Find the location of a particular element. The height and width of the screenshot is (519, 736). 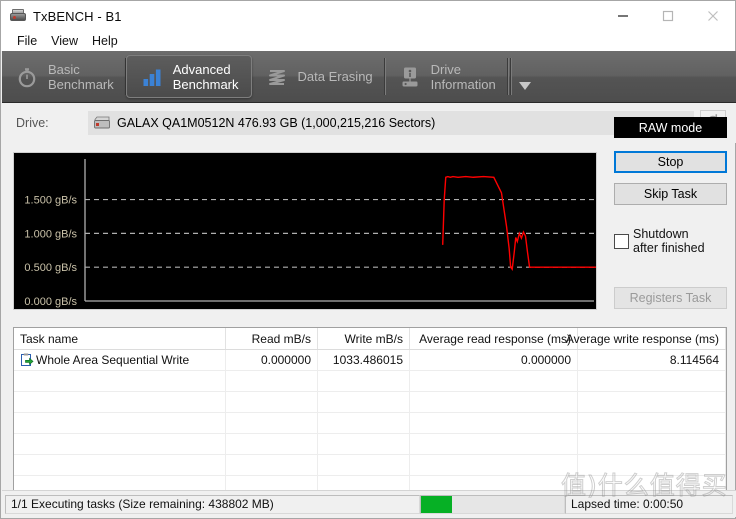

shutdown-after-finished-checkbox: Shutdown after finished is located at coordinates (670, 241).